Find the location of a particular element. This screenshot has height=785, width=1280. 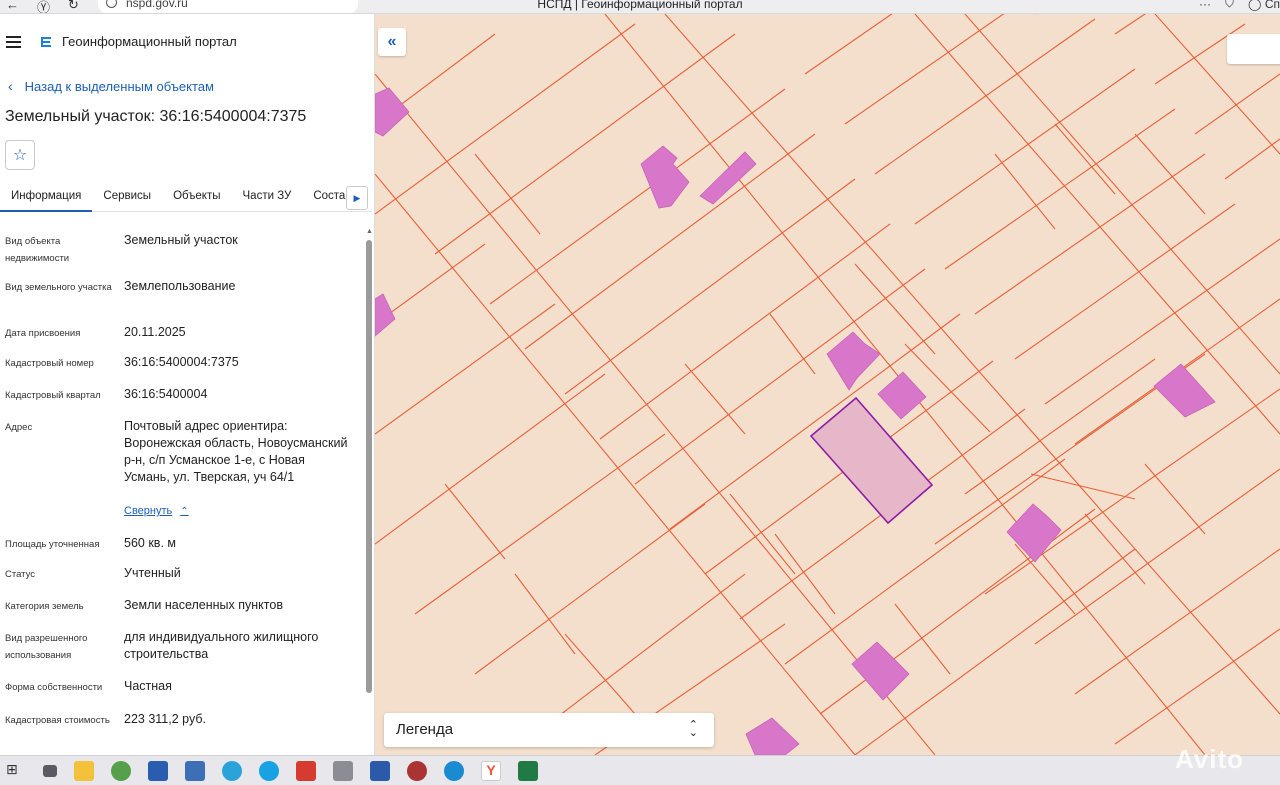

field-label: Статус is located at coordinates (20, 574).